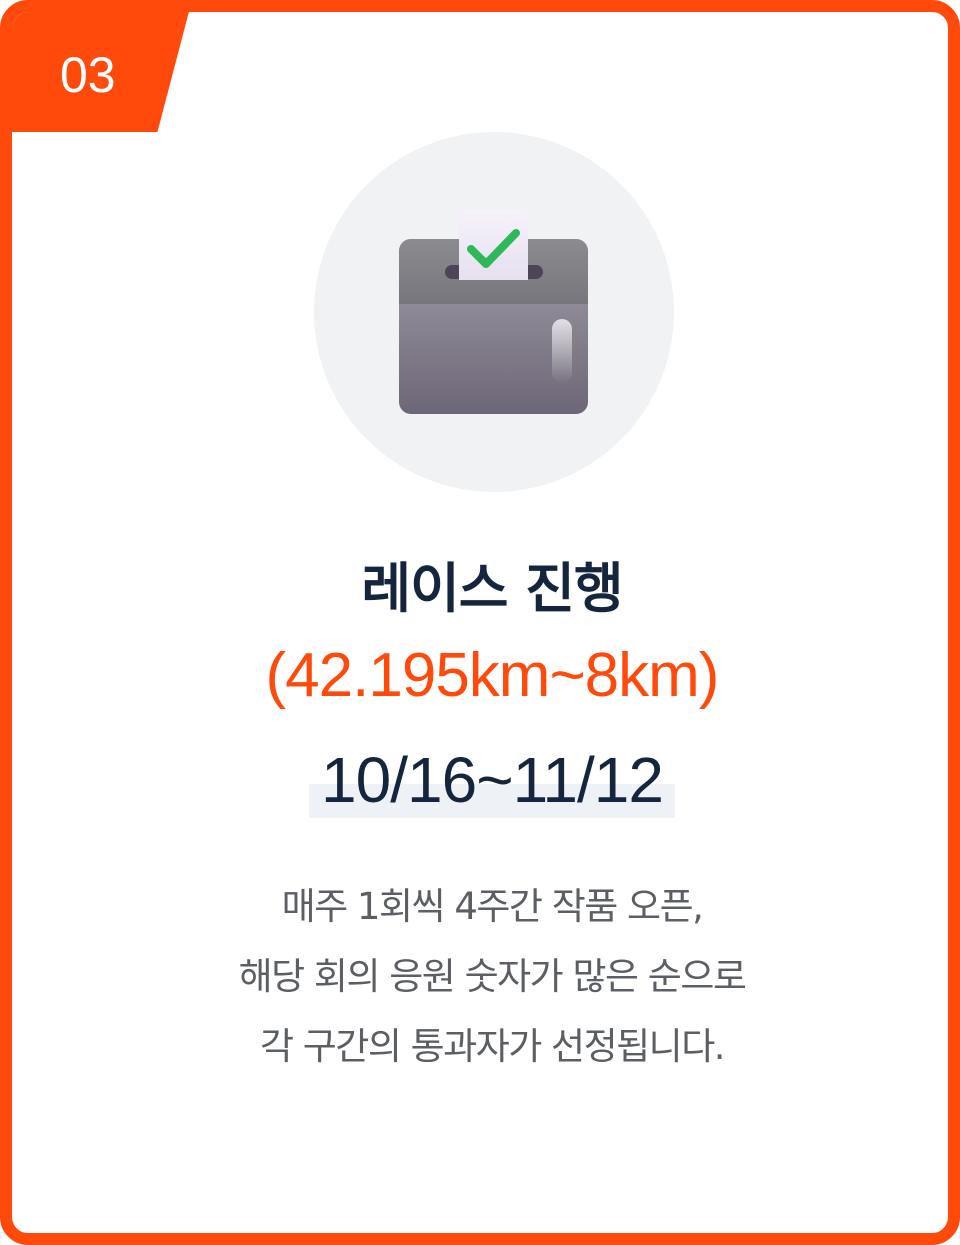 This screenshot has width=960, height=1245. I want to click on icon-background, so click(494, 312).